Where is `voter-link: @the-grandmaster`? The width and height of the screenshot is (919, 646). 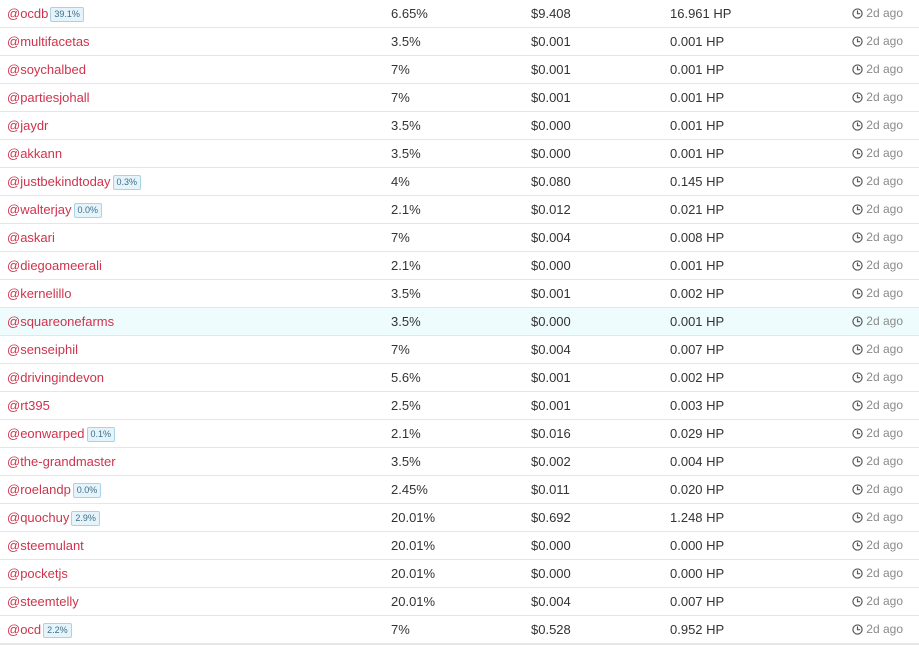
voter-link: @the-grandmaster is located at coordinates (61, 461).